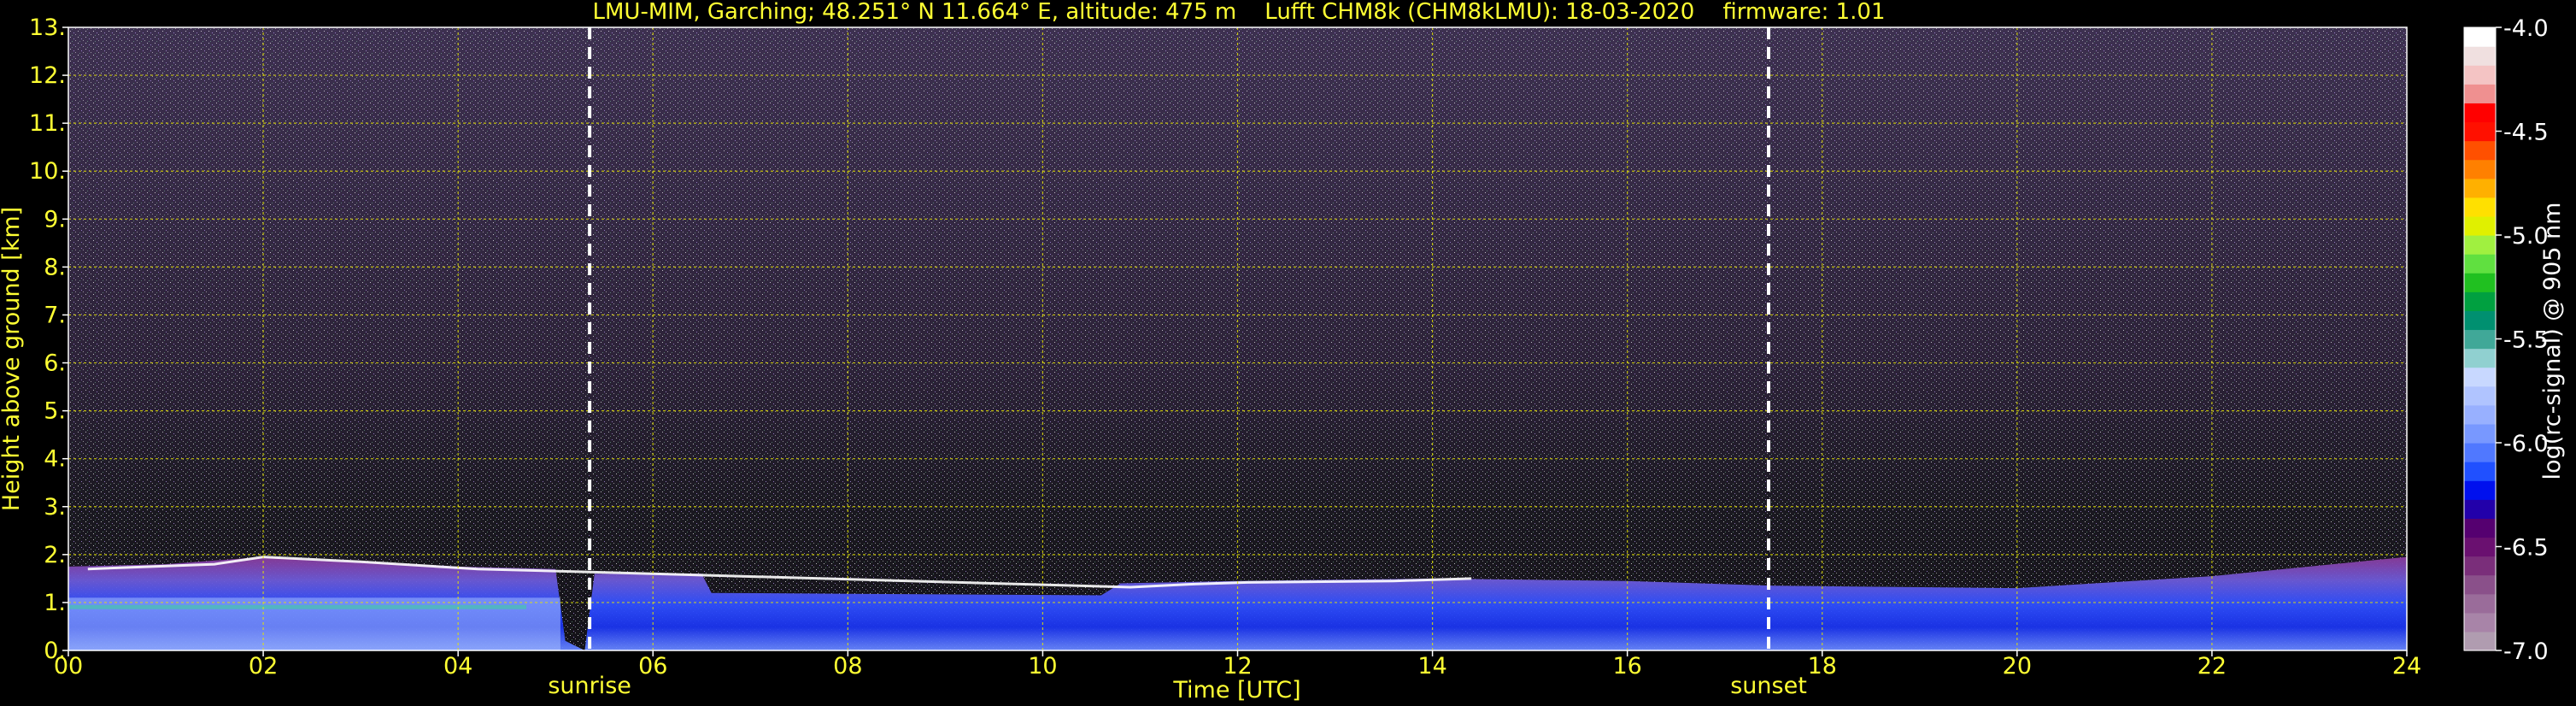 This screenshot has width=2576, height=706. I want to click on x-tick-label: 22, so click(2212, 666).